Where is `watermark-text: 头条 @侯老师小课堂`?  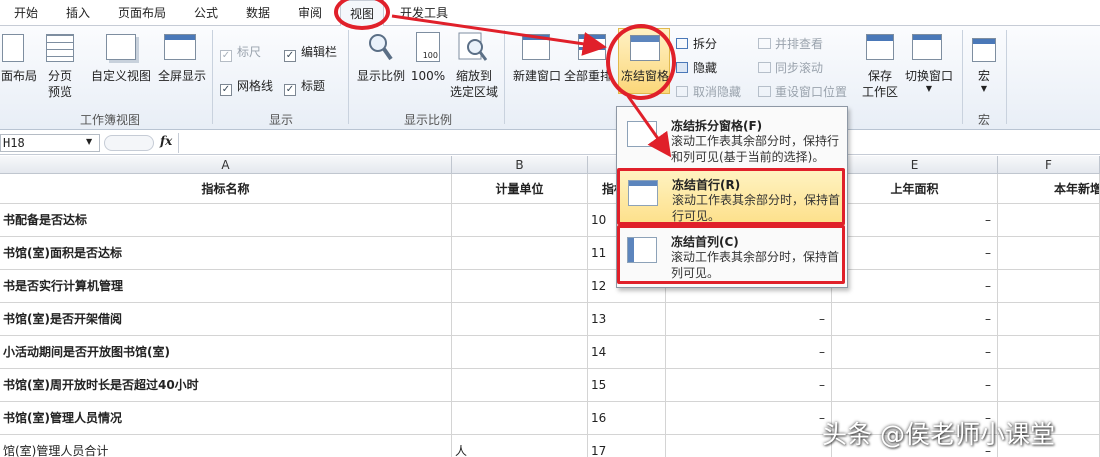
watermark-text: 头条 @侯老师小课堂 is located at coordinates (938, 434).